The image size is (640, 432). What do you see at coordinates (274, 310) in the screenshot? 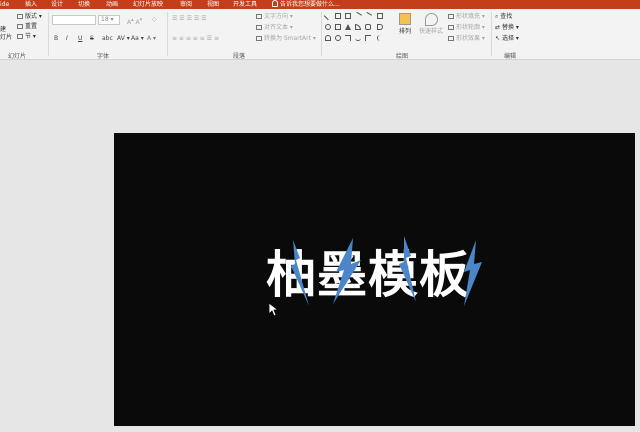
I see `mouse-pointer-icon` at bounding box center [274, 310].